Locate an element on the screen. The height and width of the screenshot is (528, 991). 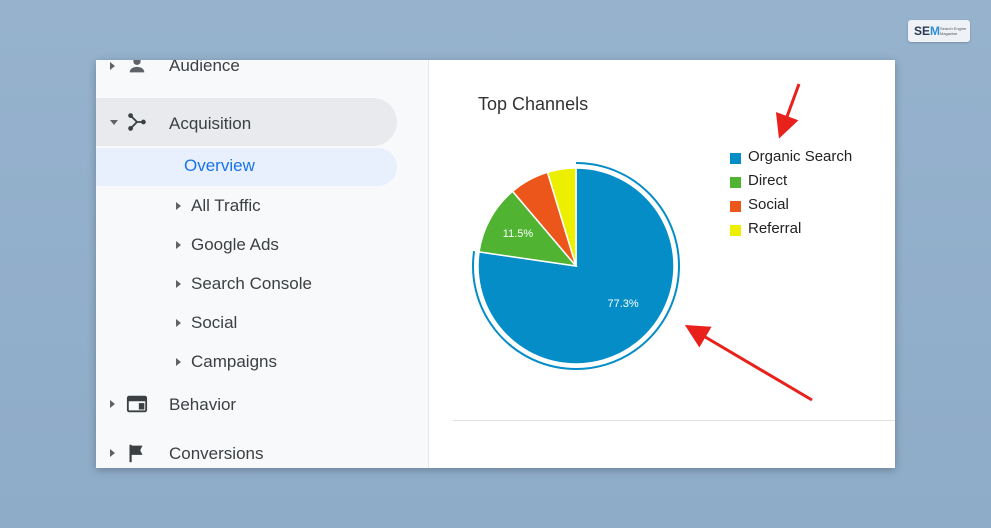
annotation-arrows is located at coordinates (748, 242).